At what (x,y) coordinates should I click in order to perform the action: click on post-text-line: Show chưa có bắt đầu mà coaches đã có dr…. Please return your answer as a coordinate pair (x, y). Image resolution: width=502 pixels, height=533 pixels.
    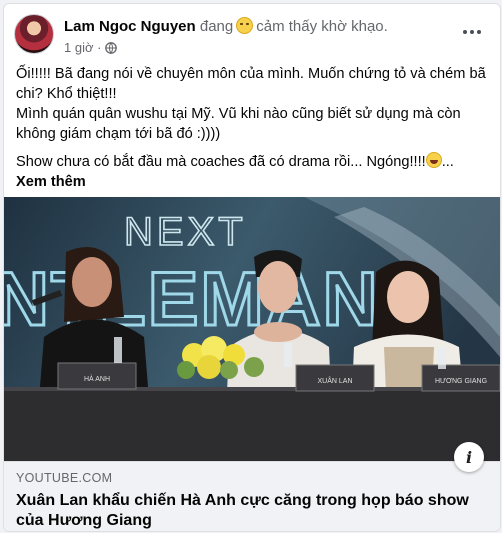
    Looking at the image, I should click on (221, 162).